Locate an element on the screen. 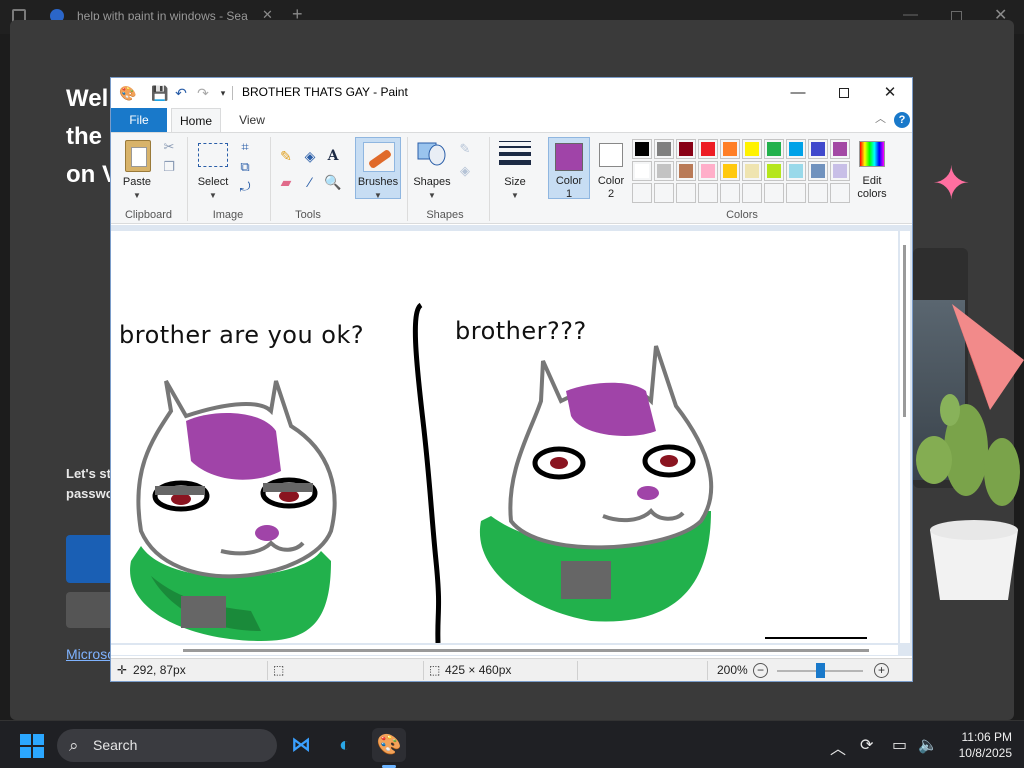 This screenshot has width=1024, height=768. sparkle-icon: ✦ is located at coordinates (951, 183).